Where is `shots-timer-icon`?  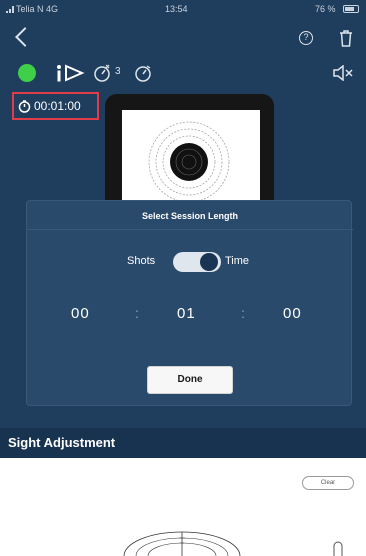
shots-timer-icon is located at coordinates (102, 73).